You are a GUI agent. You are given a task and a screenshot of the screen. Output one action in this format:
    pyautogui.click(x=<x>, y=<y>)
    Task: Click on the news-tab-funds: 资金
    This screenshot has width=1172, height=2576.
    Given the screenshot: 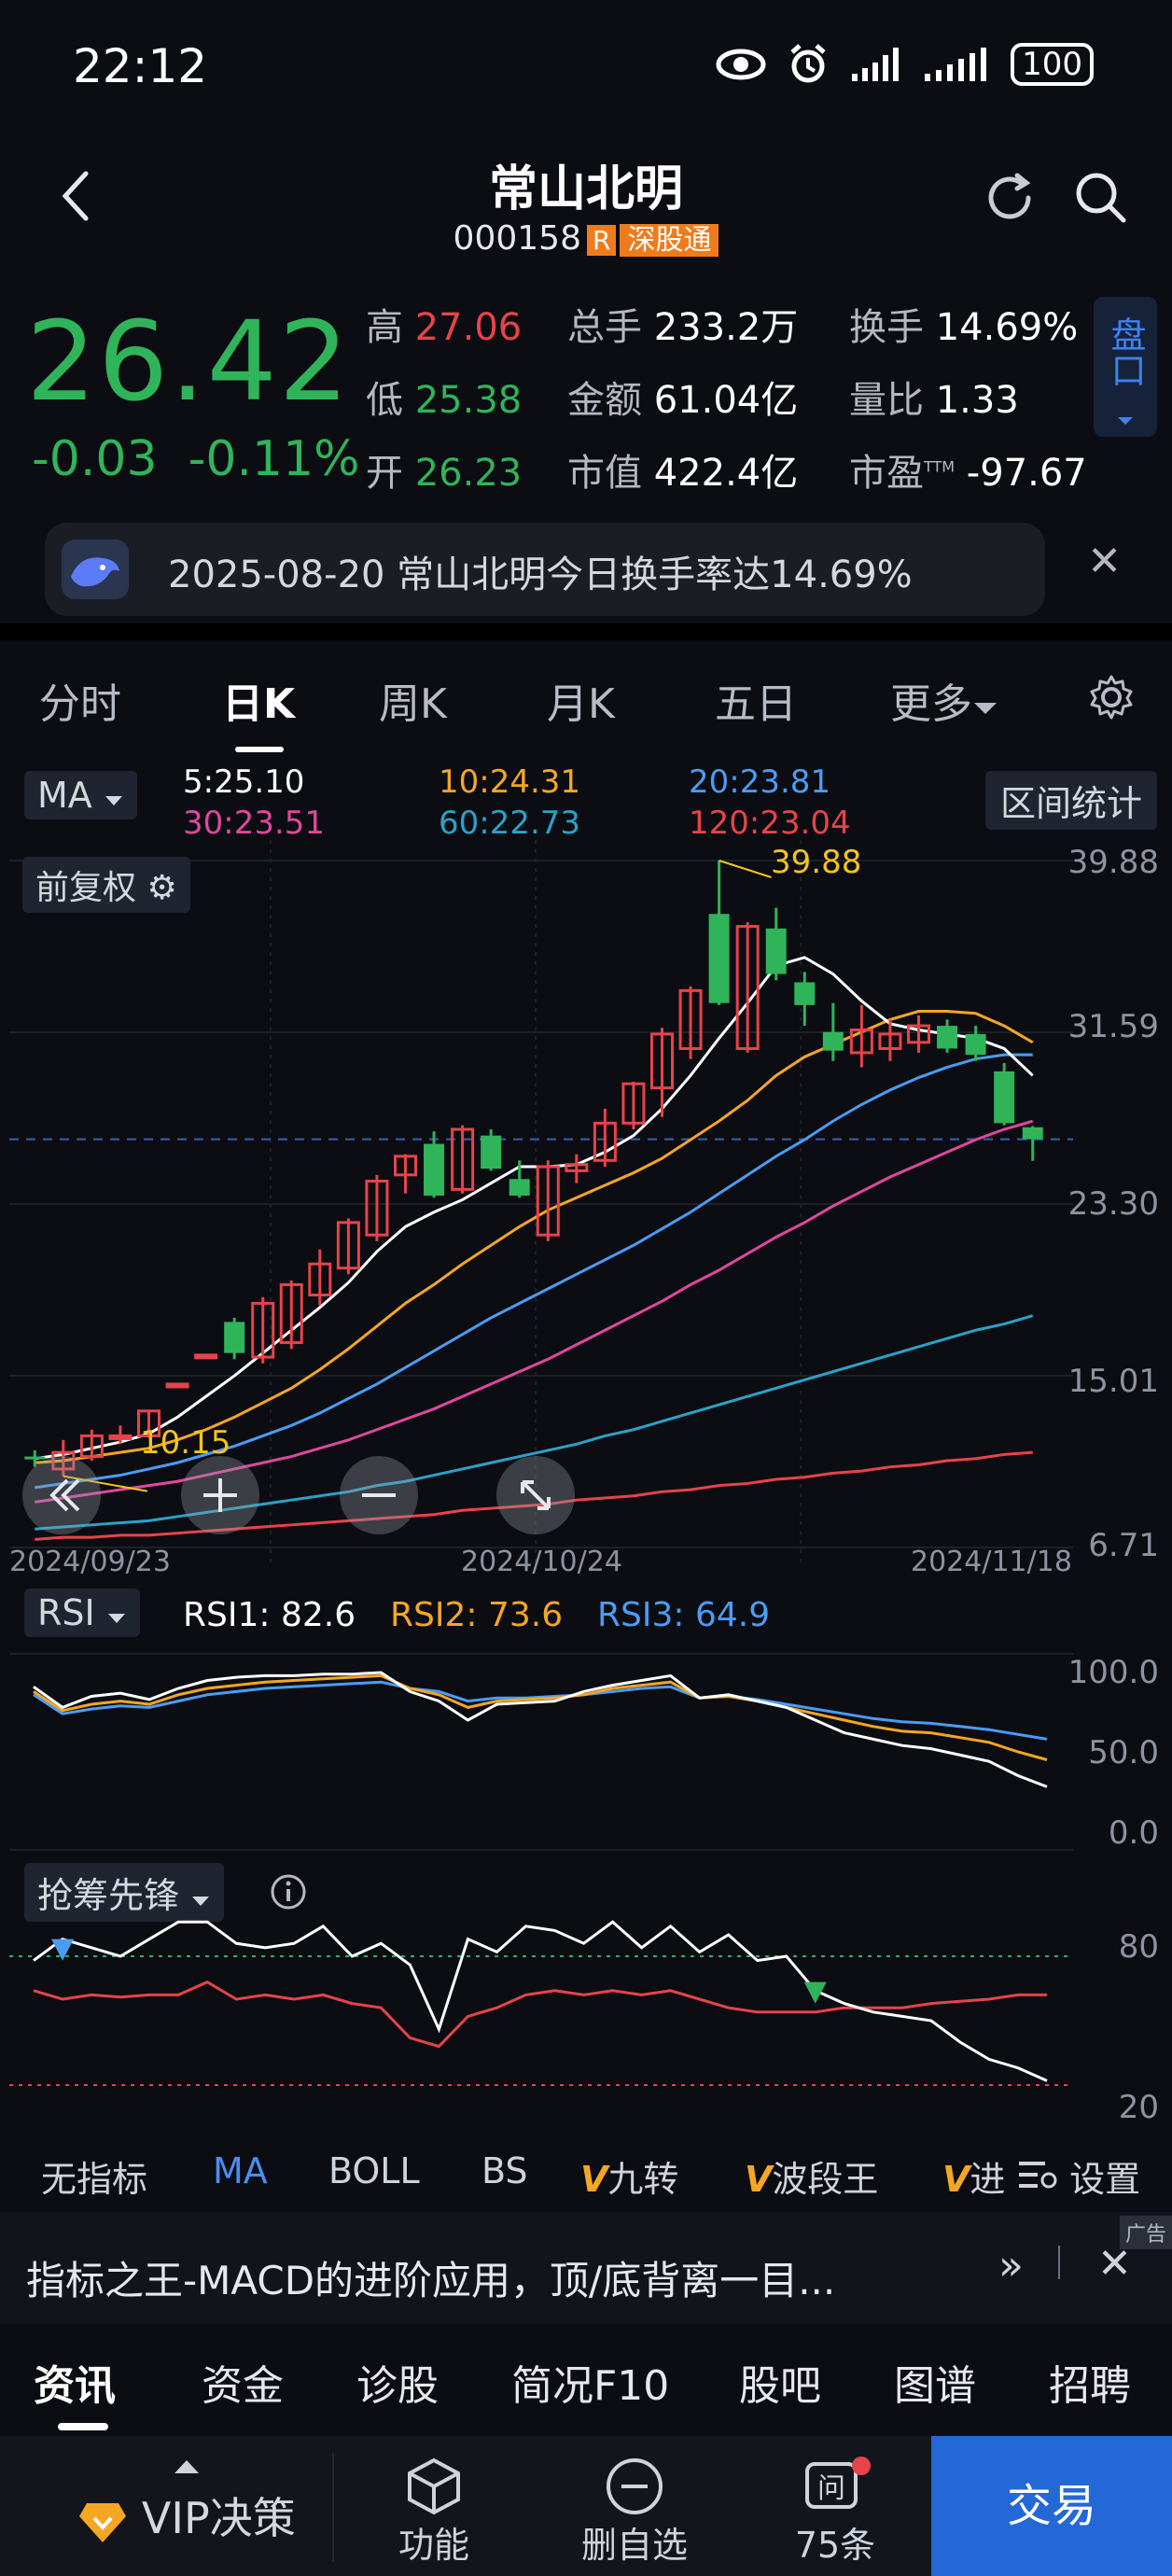 What is the action you would take?
    pyautogui.click(x=243, y=2382)
    